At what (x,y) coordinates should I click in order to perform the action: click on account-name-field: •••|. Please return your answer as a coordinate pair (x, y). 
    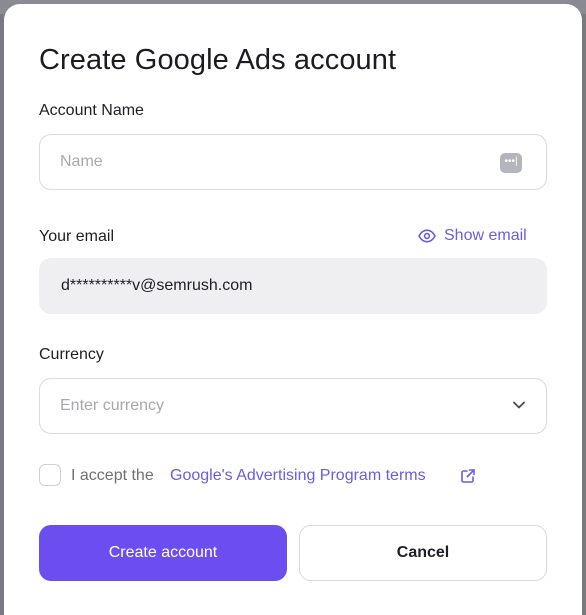
    Looking at the image, I should click on (293, 162).